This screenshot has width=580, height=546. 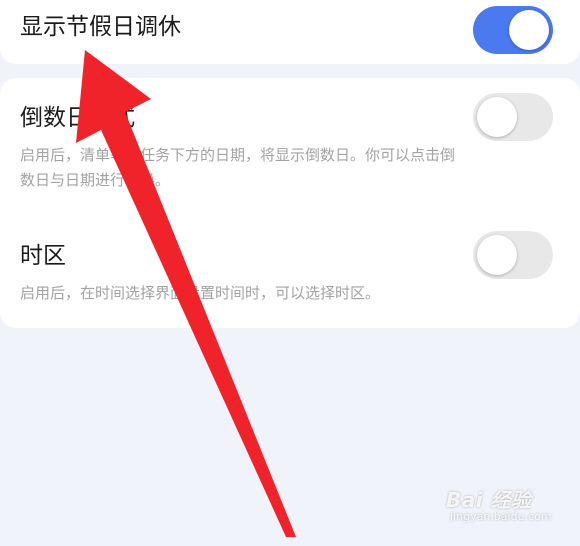 I want to click on countdown-mode-toggle, so click(x=513, y=117).